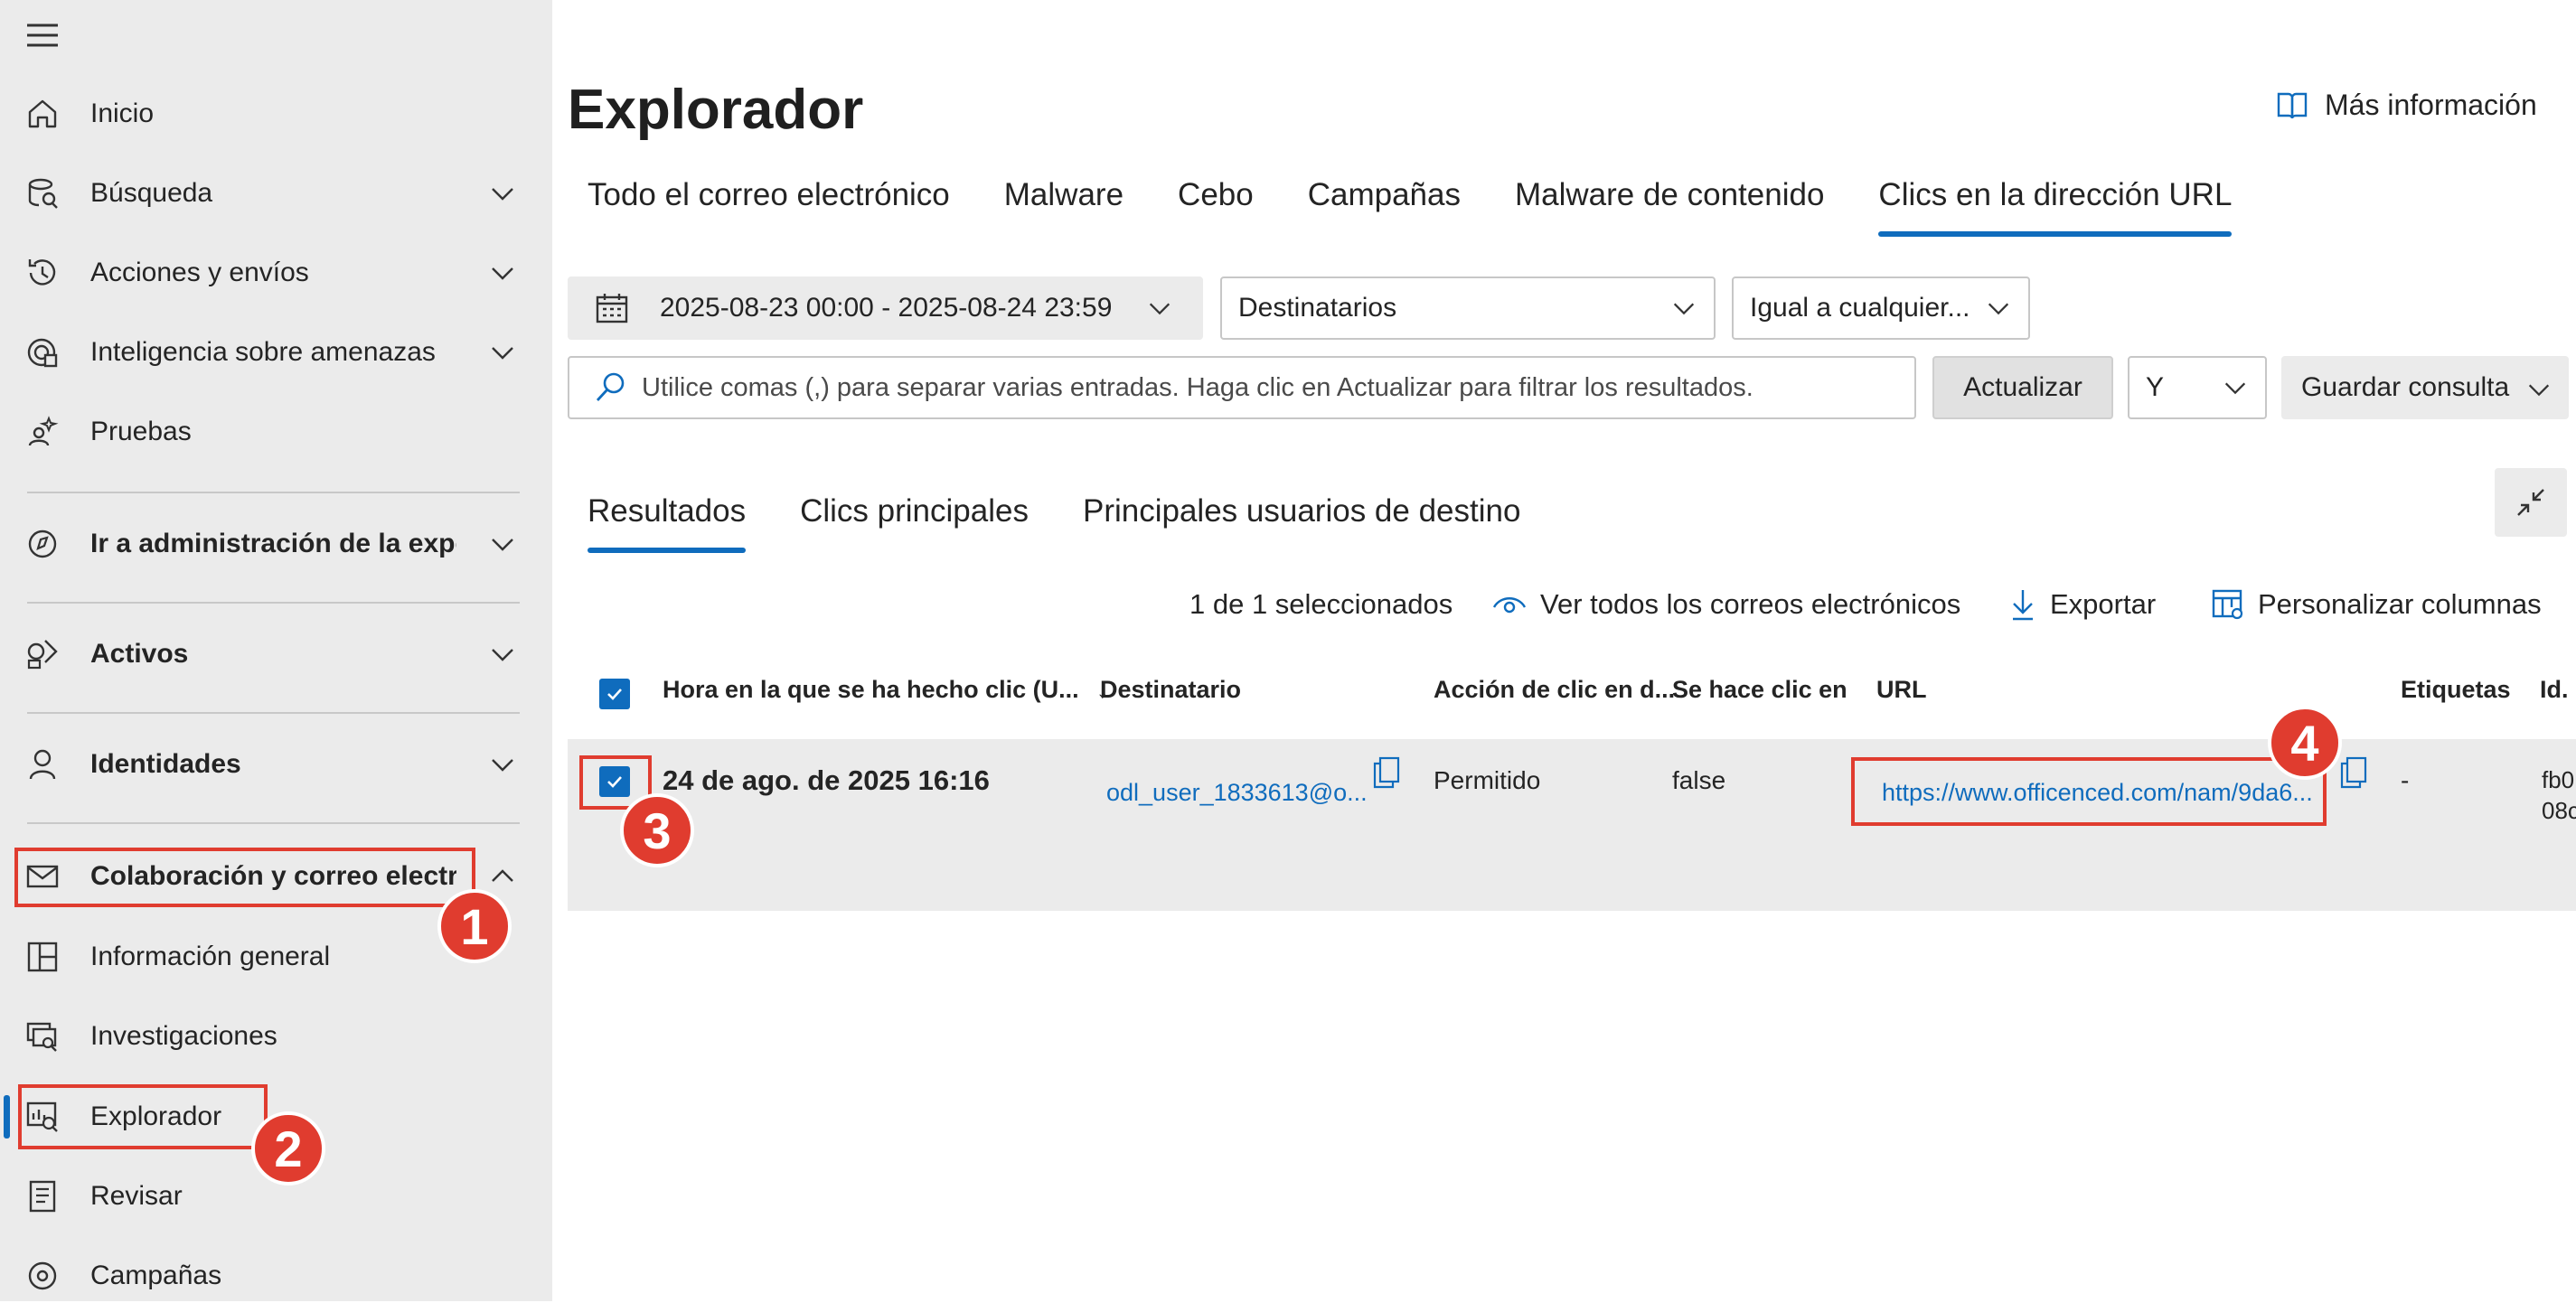 Image resolution: width=2576 pixels, height=1312 pixels. Describe the element at coordinates (43, 654) in the screenshot. I see `assets-icon` at that location.